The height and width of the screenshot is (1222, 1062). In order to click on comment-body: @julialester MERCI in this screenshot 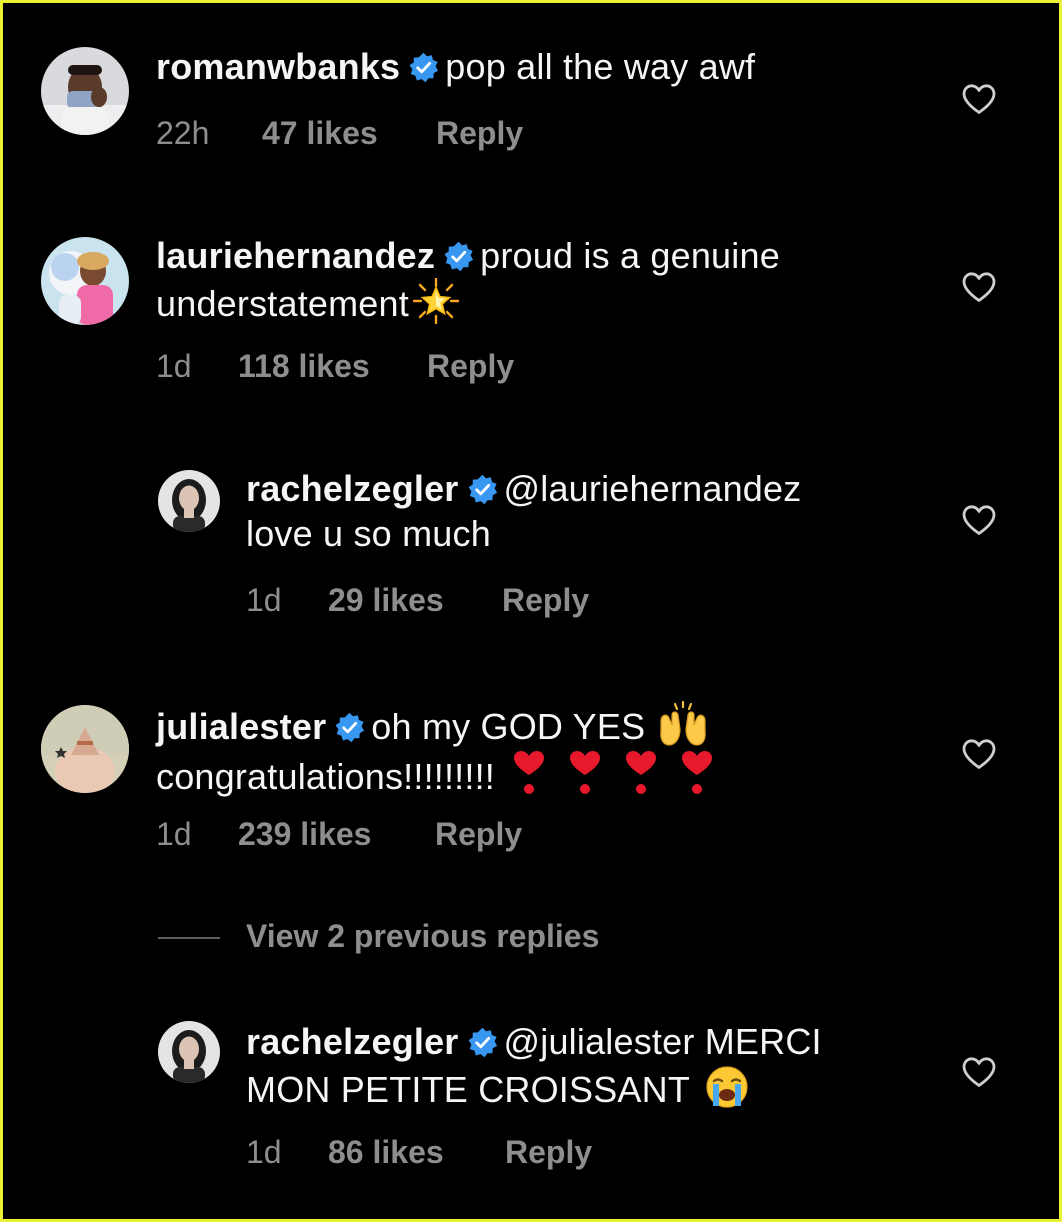, I will do `click(662, 1041)`.